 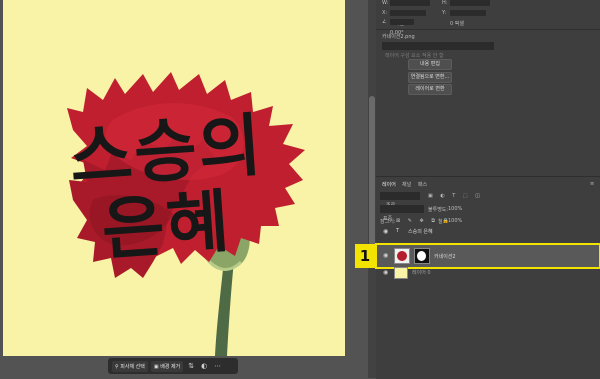 What do you see at coordinates (470, 8) in the screenshot?
I see `height-field: 10630 픽셀` at bounding box center [470, 8].